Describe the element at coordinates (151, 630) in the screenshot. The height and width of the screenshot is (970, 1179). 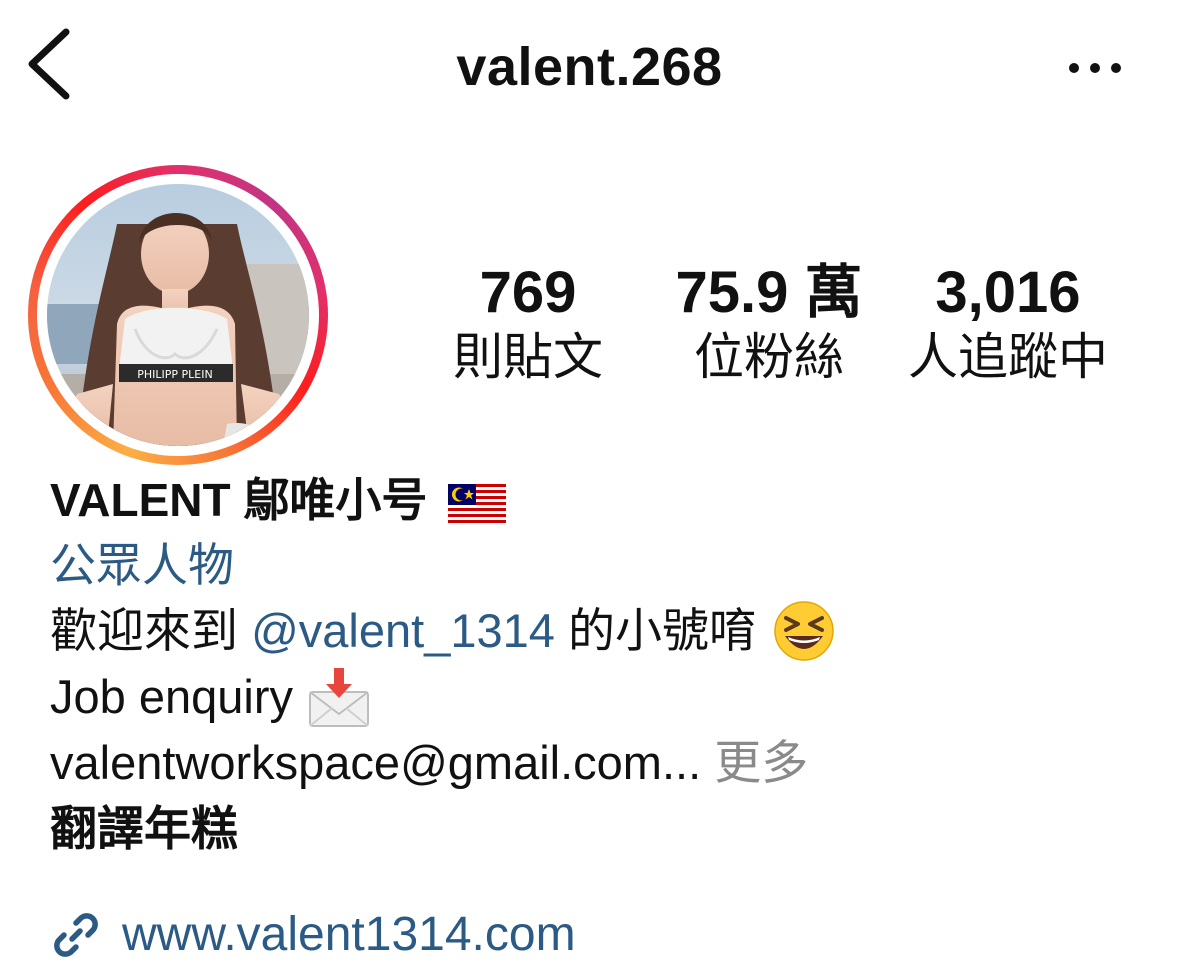
I see `bio-welcome-prefix: 歡迎來到` at that location.